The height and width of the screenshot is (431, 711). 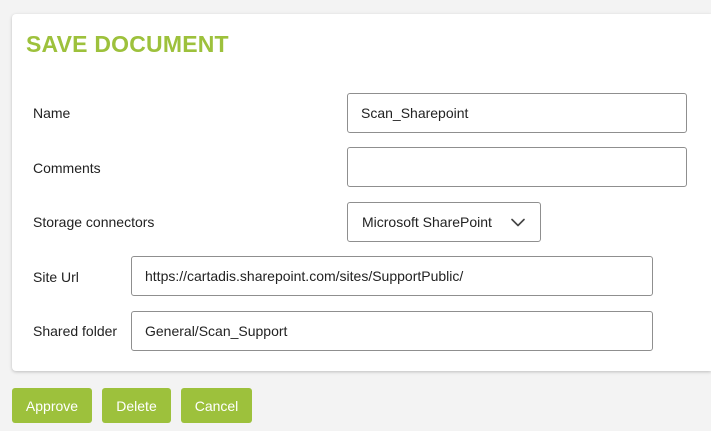 I want to click on storage-connectors-select: Microsoft SharePoint, so click(x=444, y=222).